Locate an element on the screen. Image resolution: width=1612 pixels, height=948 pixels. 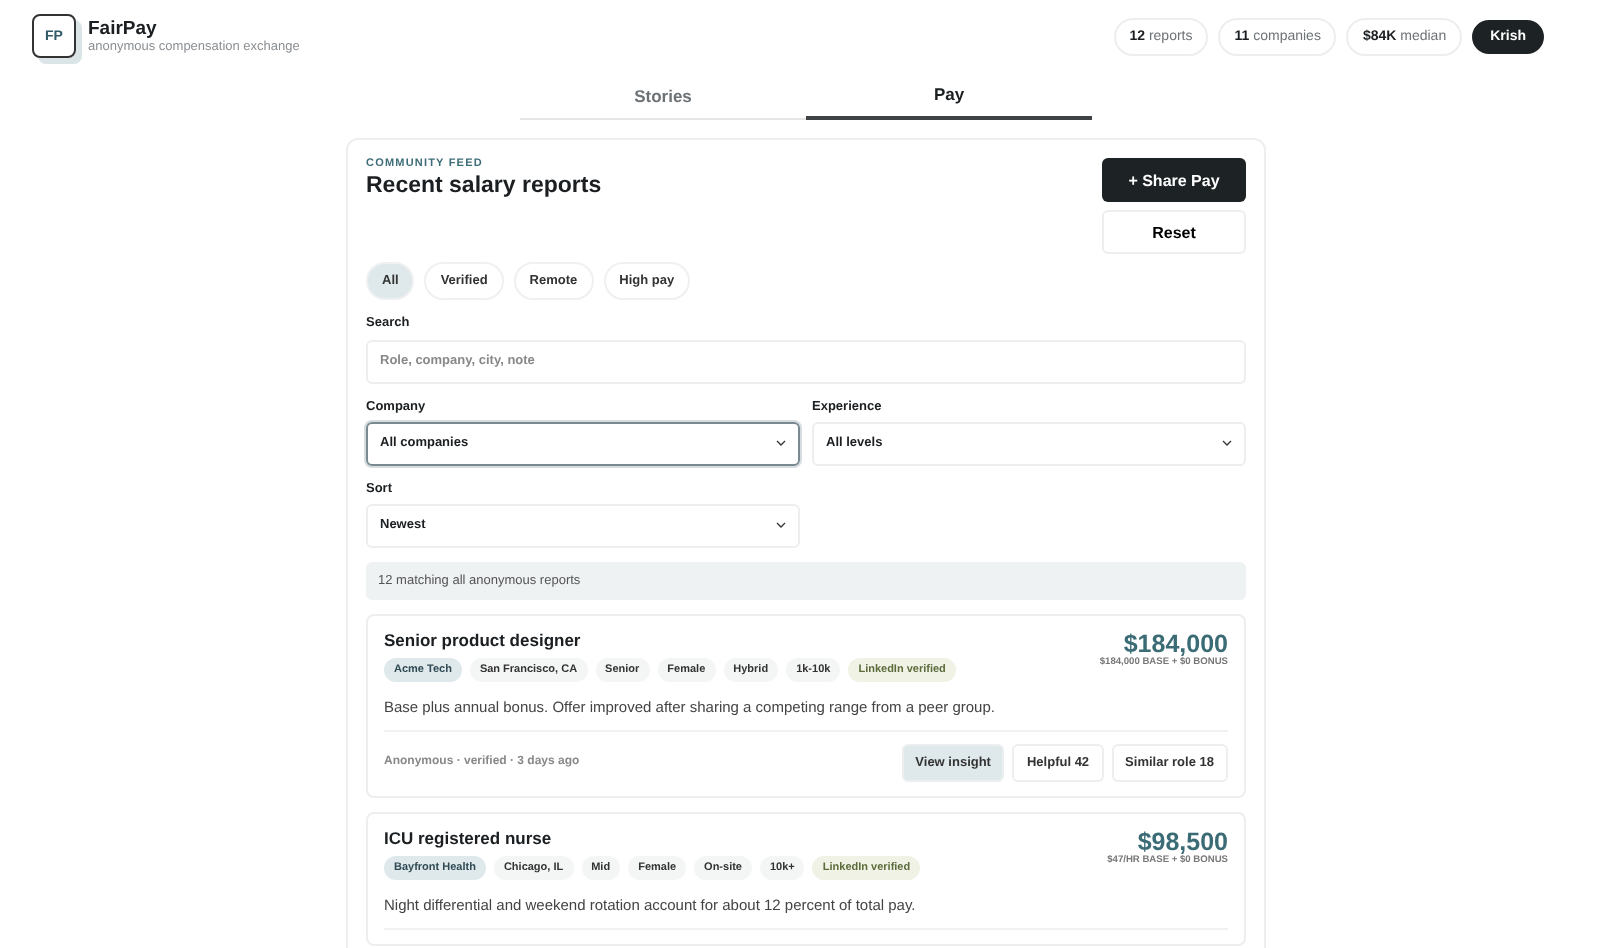
share-pay-button: + Share Pay is located at coordinates (1174, 180).